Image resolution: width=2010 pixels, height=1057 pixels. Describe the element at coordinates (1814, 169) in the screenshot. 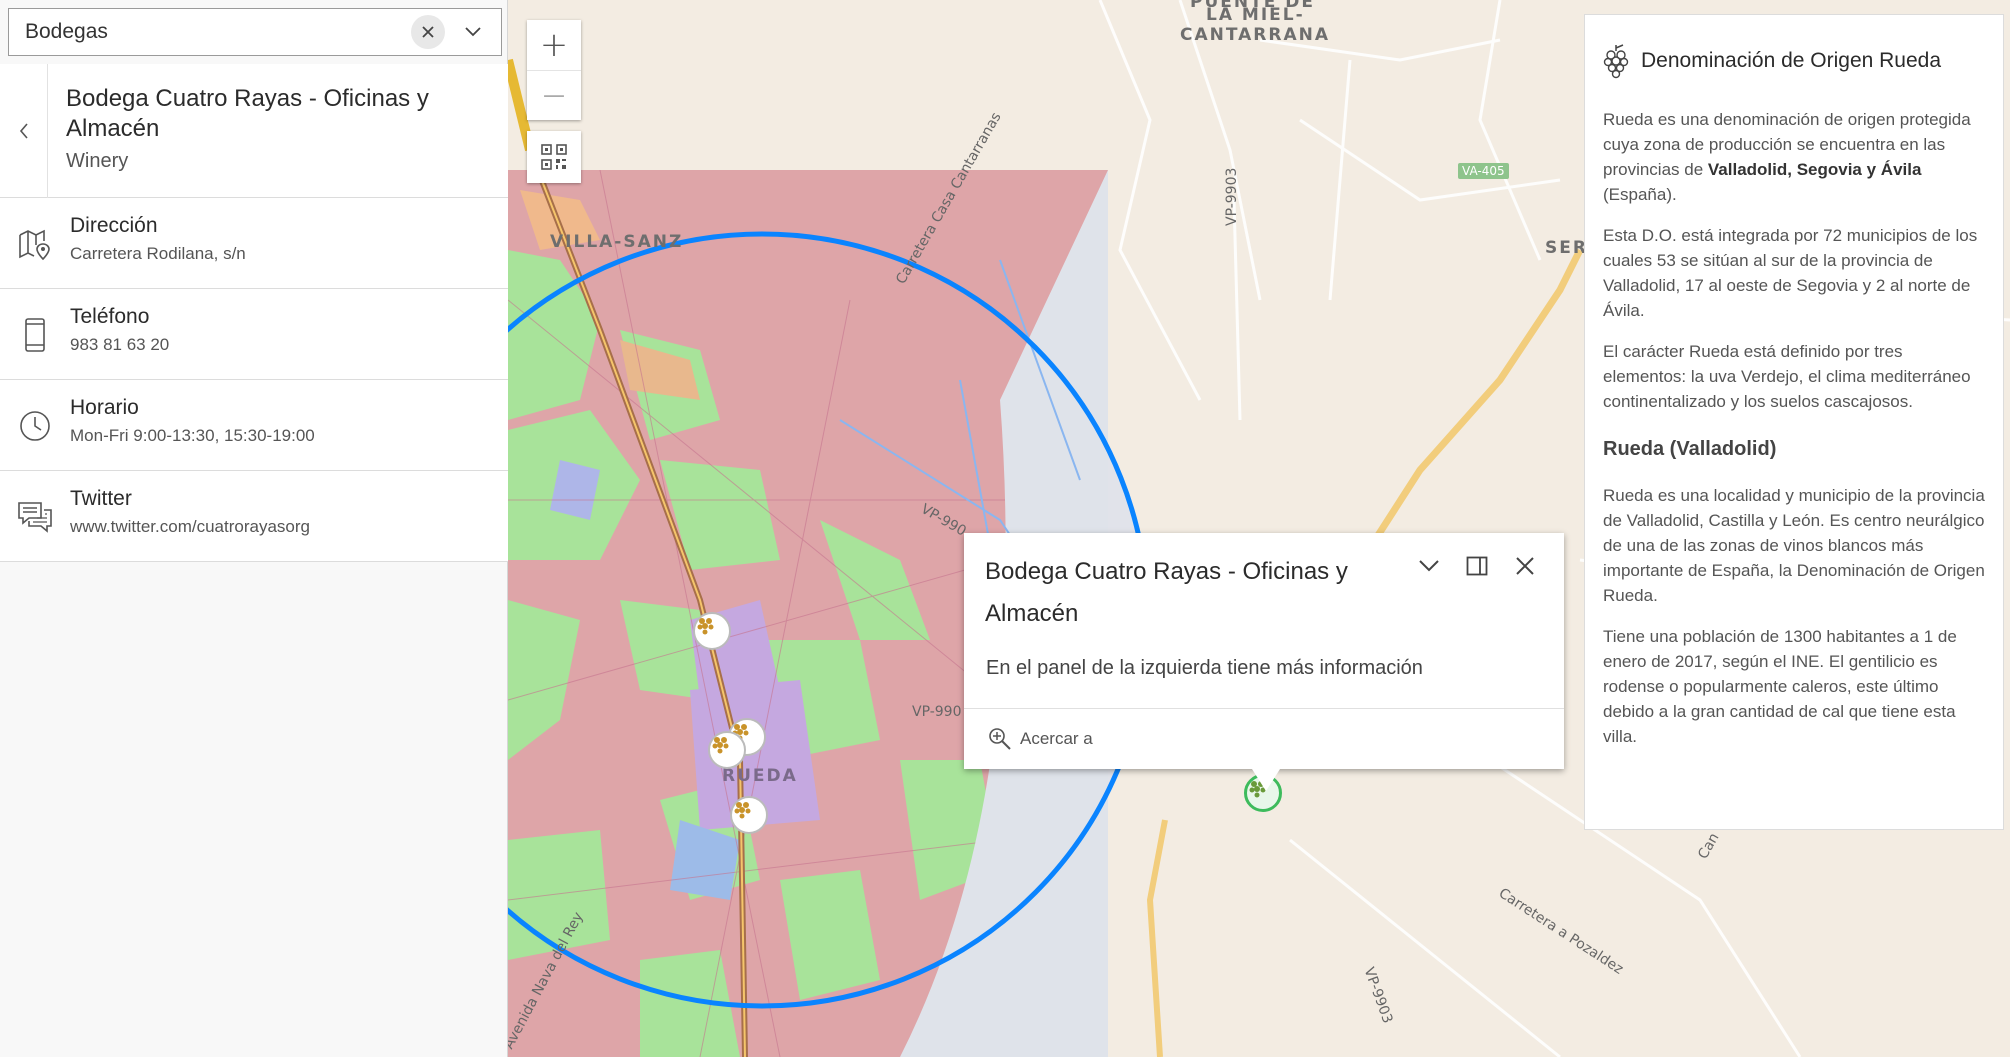

I see `info-text-bold: Valladolid, Segovia y Ávila` at that location.